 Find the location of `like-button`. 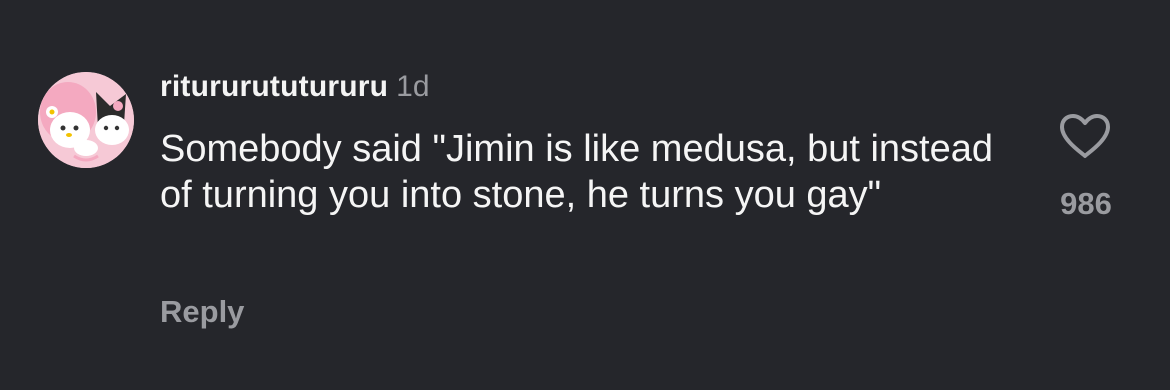

like-button is located at coordinates (1085, 136).